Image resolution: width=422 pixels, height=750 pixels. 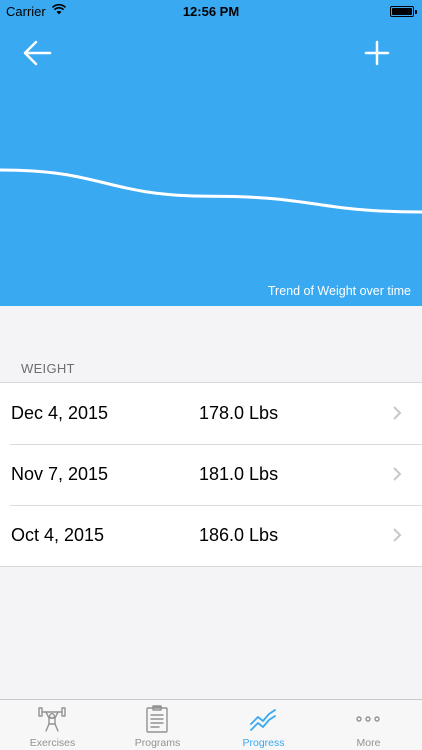 What do you see at coordinates (52, 743) in the screenshot?
I see `tab-label: Exercises` at bounding box center [52, 743].